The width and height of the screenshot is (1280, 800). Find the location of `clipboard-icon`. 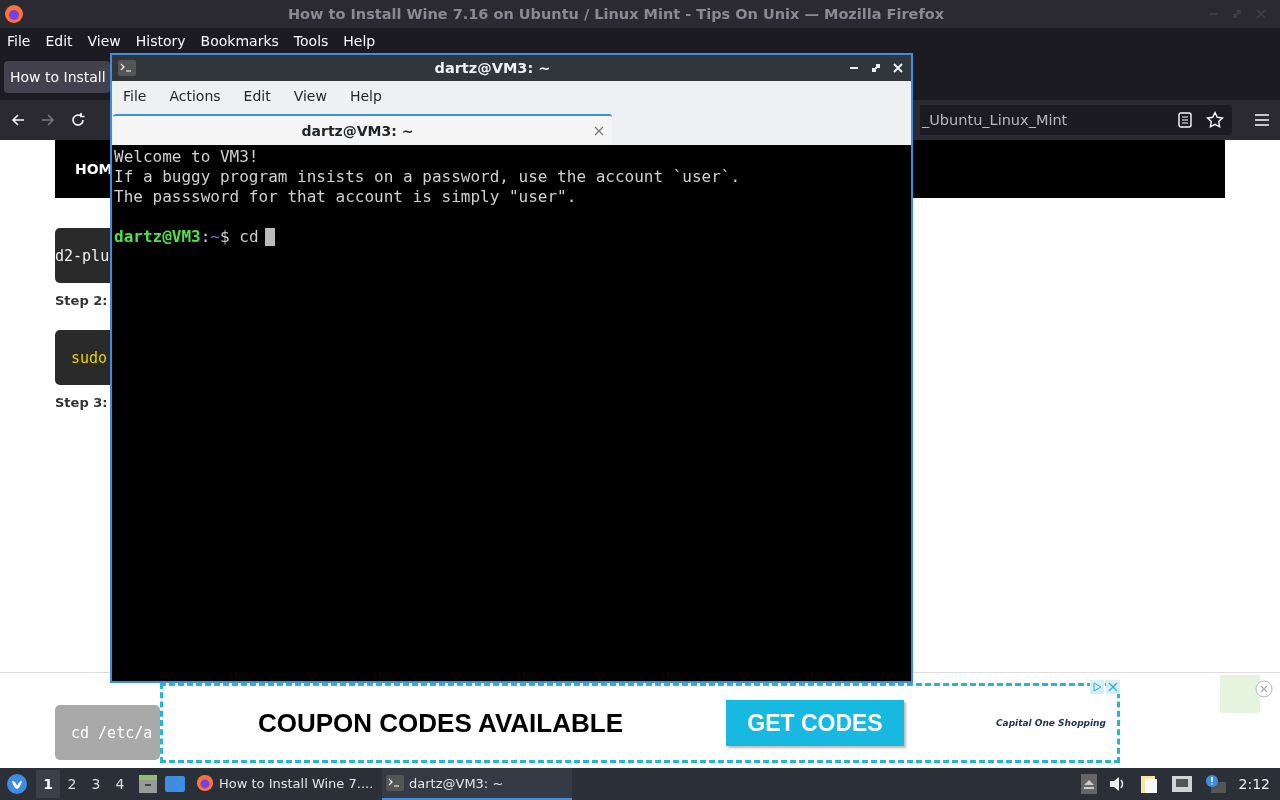

clipboard-icon is located at coordinates (1148, 784).